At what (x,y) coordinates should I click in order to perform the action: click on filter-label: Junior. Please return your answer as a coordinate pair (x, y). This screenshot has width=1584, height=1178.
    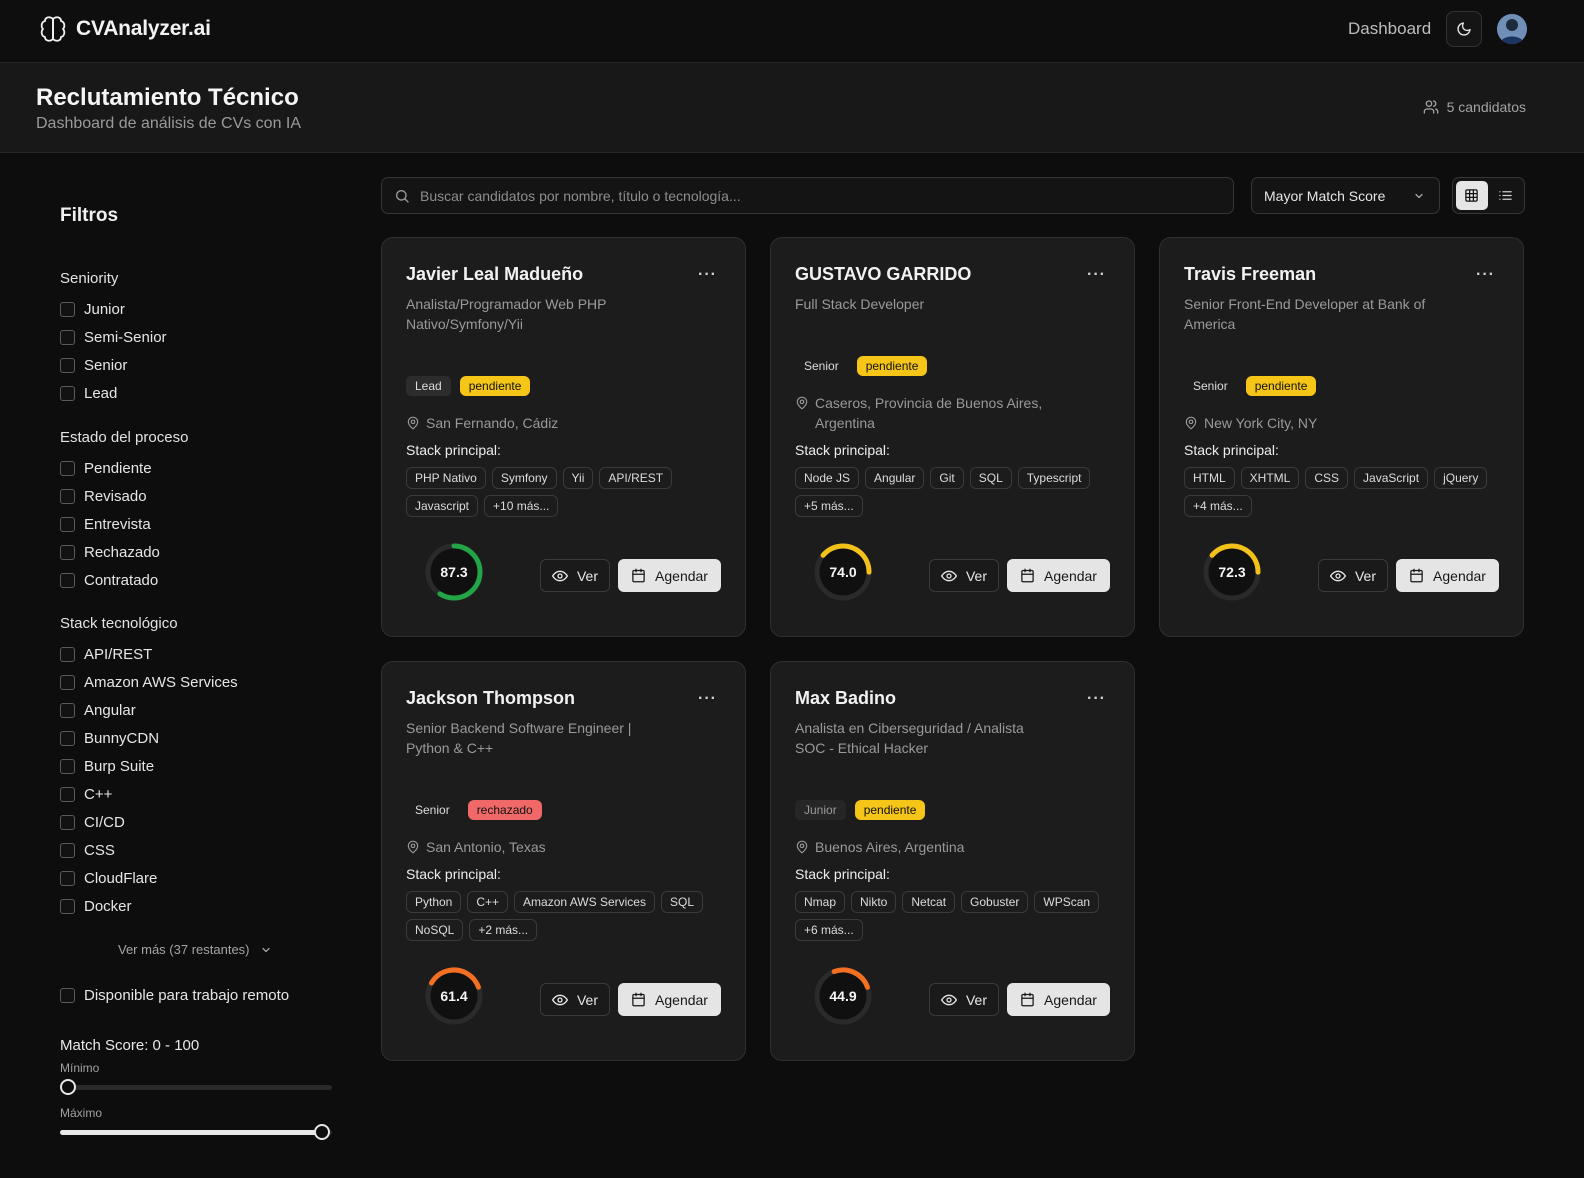
    Looking at the image, I should click on (104, 309).